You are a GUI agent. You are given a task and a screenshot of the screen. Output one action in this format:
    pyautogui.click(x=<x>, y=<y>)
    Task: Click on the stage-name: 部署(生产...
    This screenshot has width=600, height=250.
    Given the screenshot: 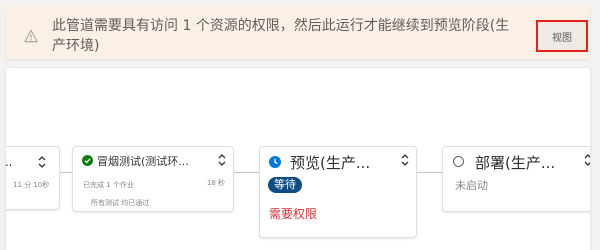 What is the action you would take?
    pyautogui.click(x=515, y=163)
    